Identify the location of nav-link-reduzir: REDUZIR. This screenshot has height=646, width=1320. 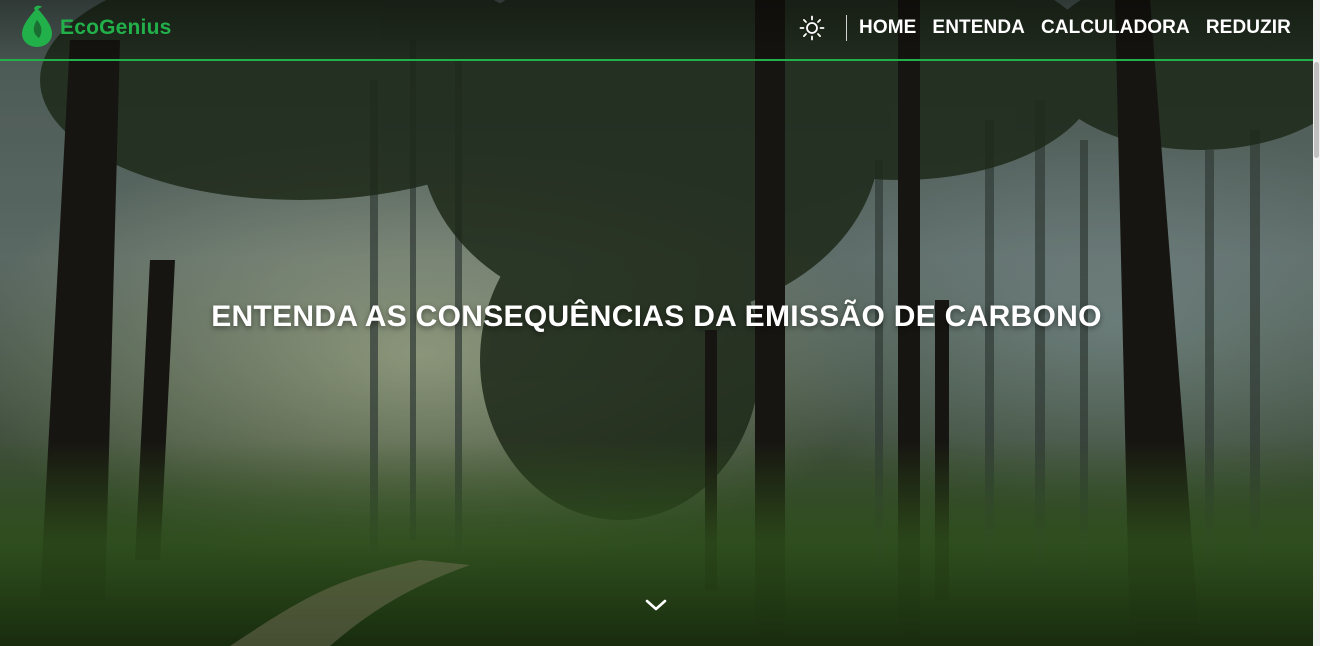
(1248, 28).